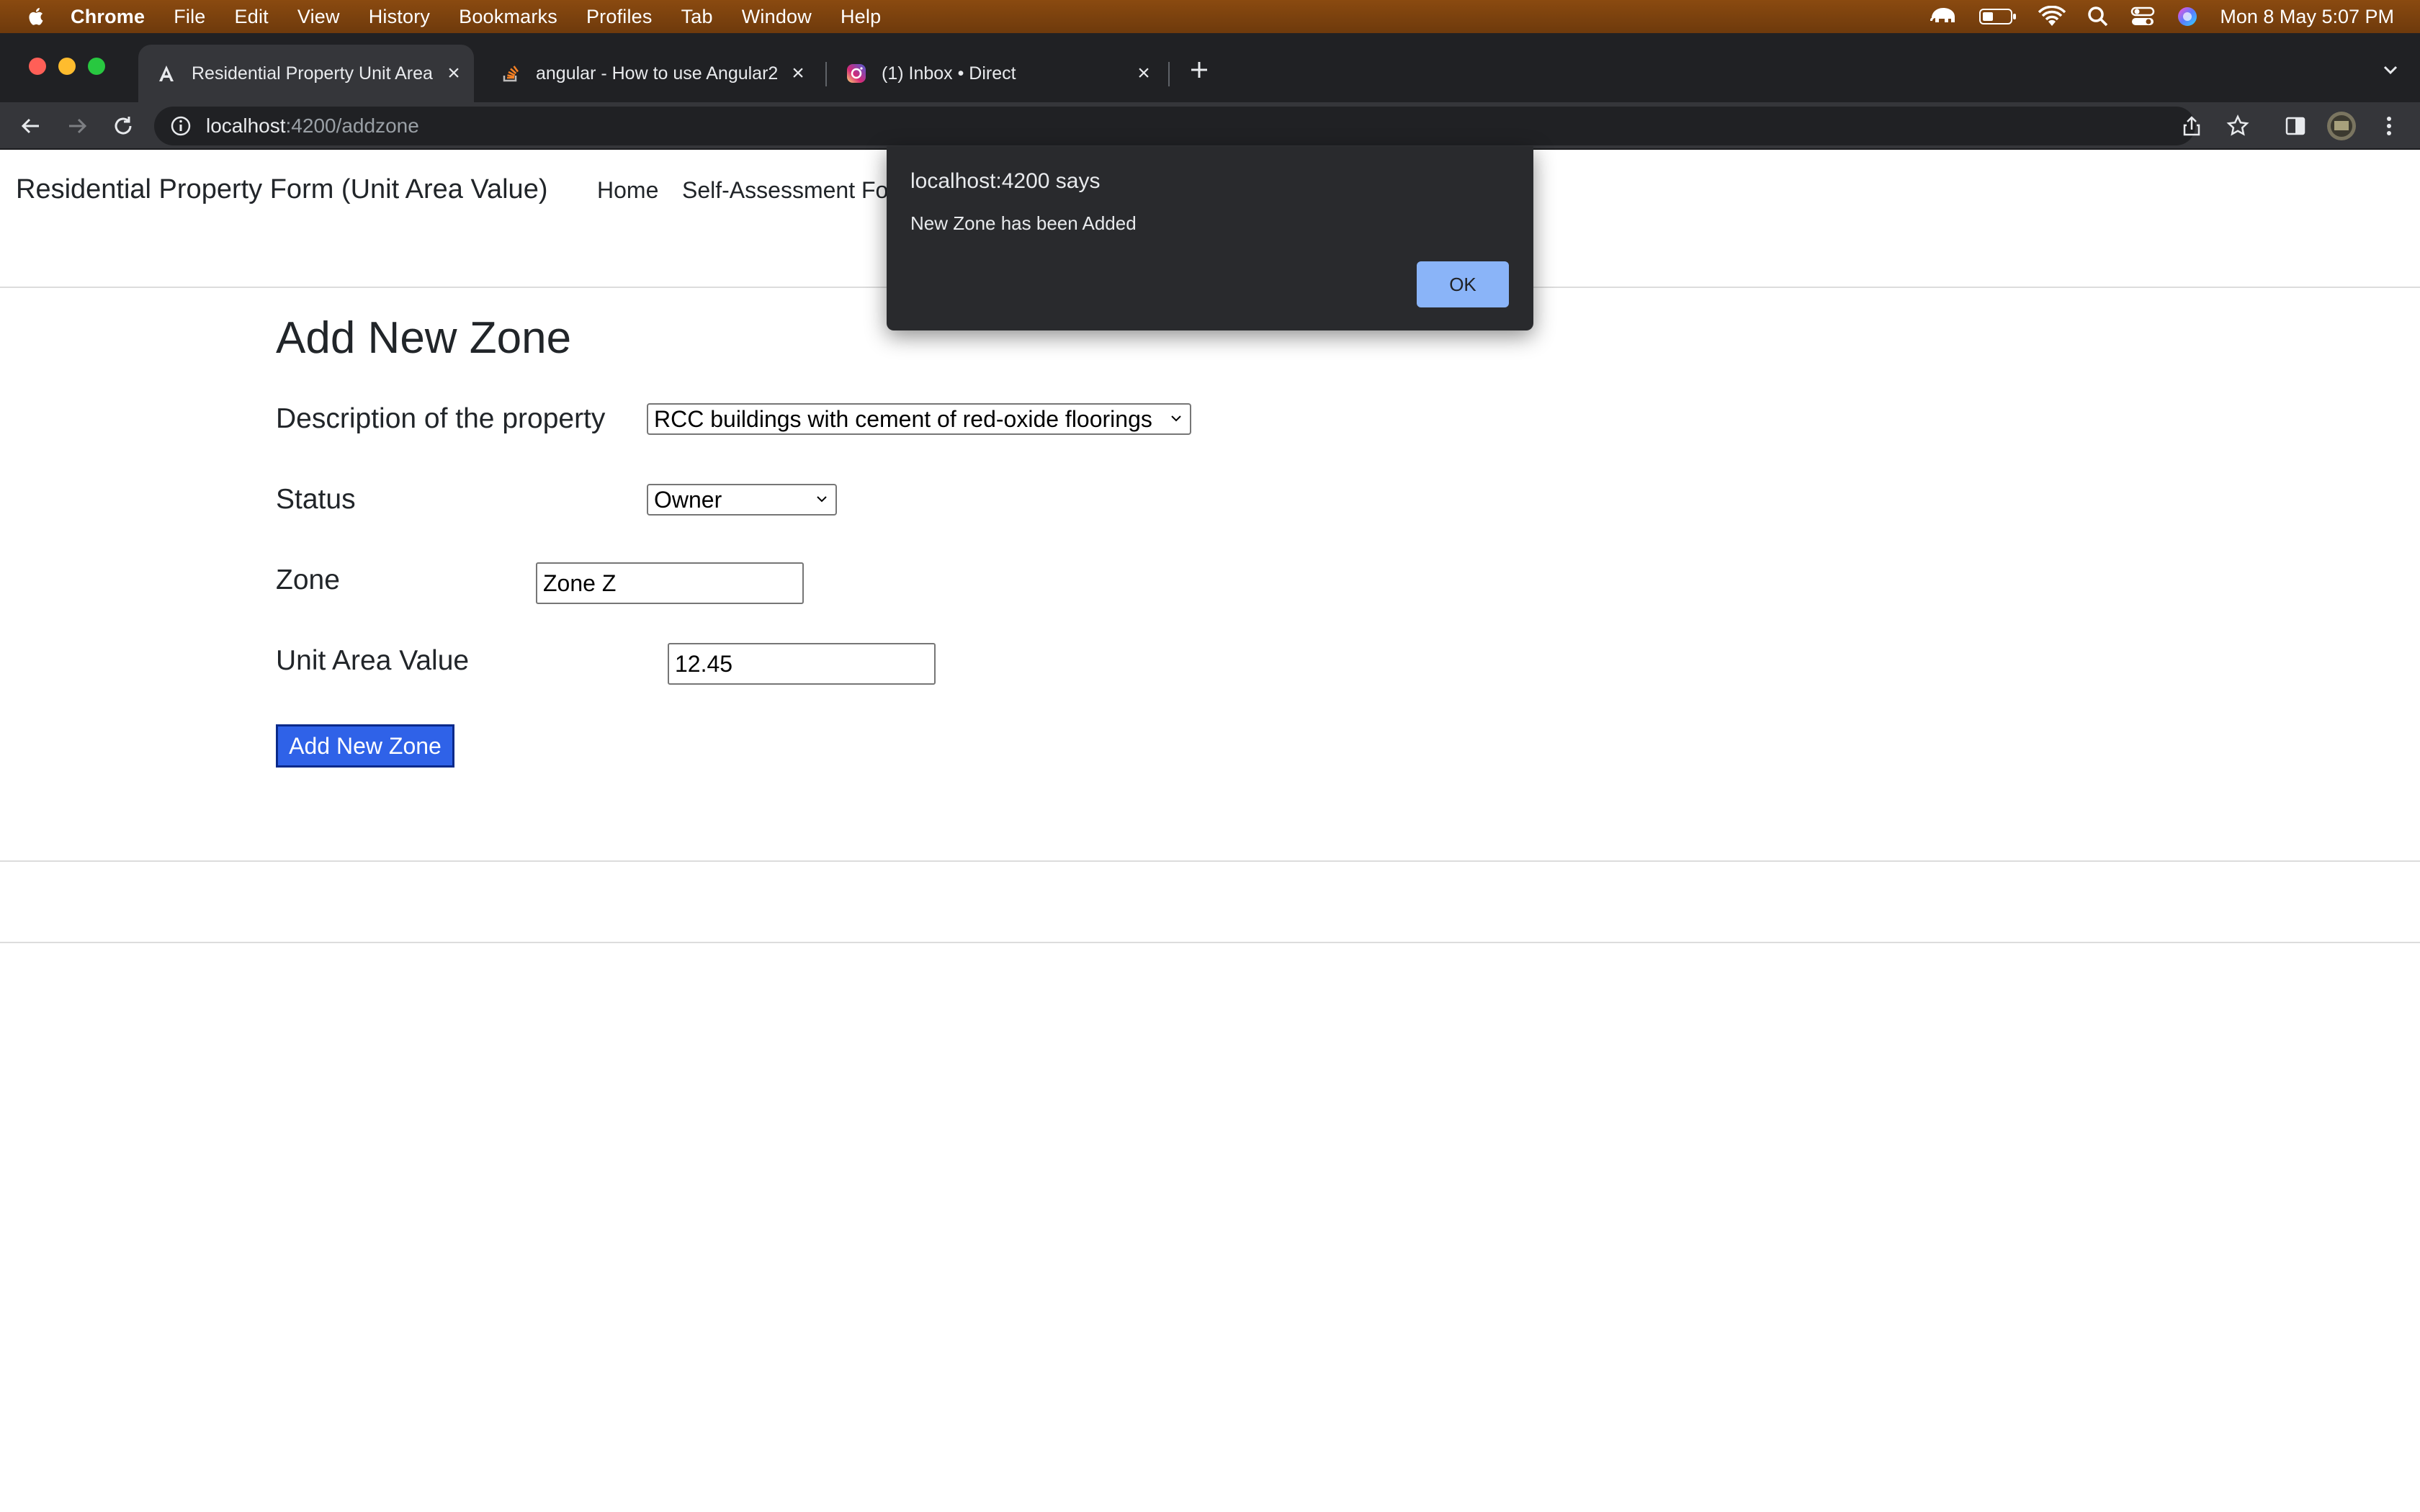 The image size is (2420, 1512). I want to click on share-icon, so click(2191, 126).